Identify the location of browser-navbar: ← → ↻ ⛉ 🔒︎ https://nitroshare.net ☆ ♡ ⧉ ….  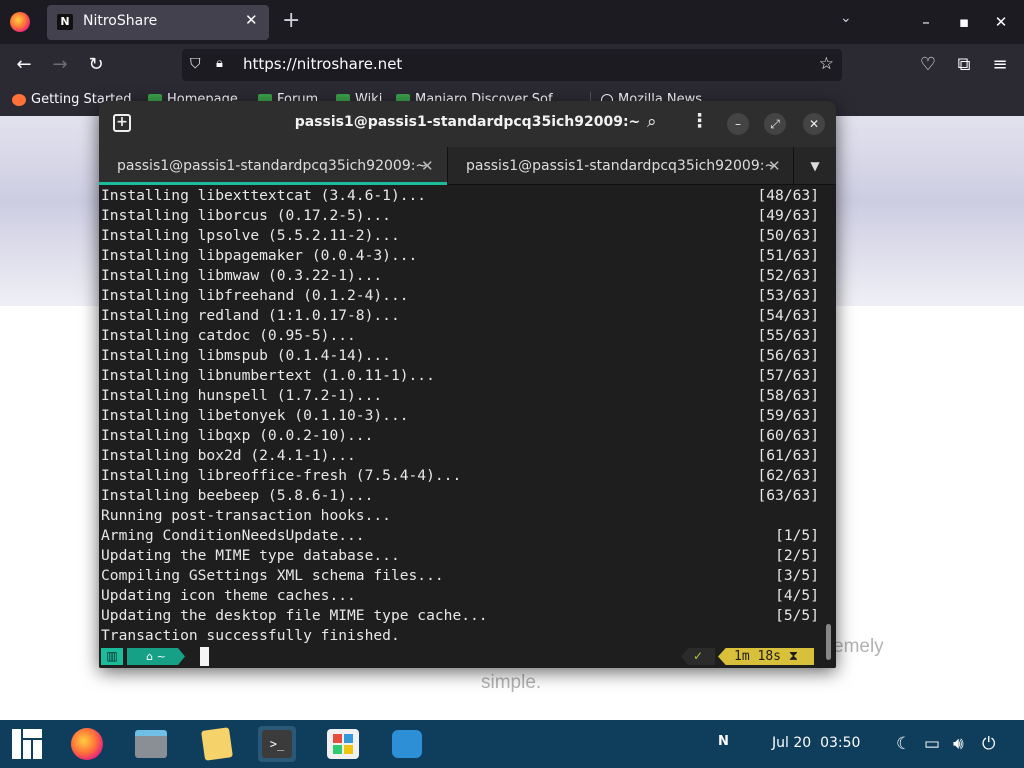
(512, 65).